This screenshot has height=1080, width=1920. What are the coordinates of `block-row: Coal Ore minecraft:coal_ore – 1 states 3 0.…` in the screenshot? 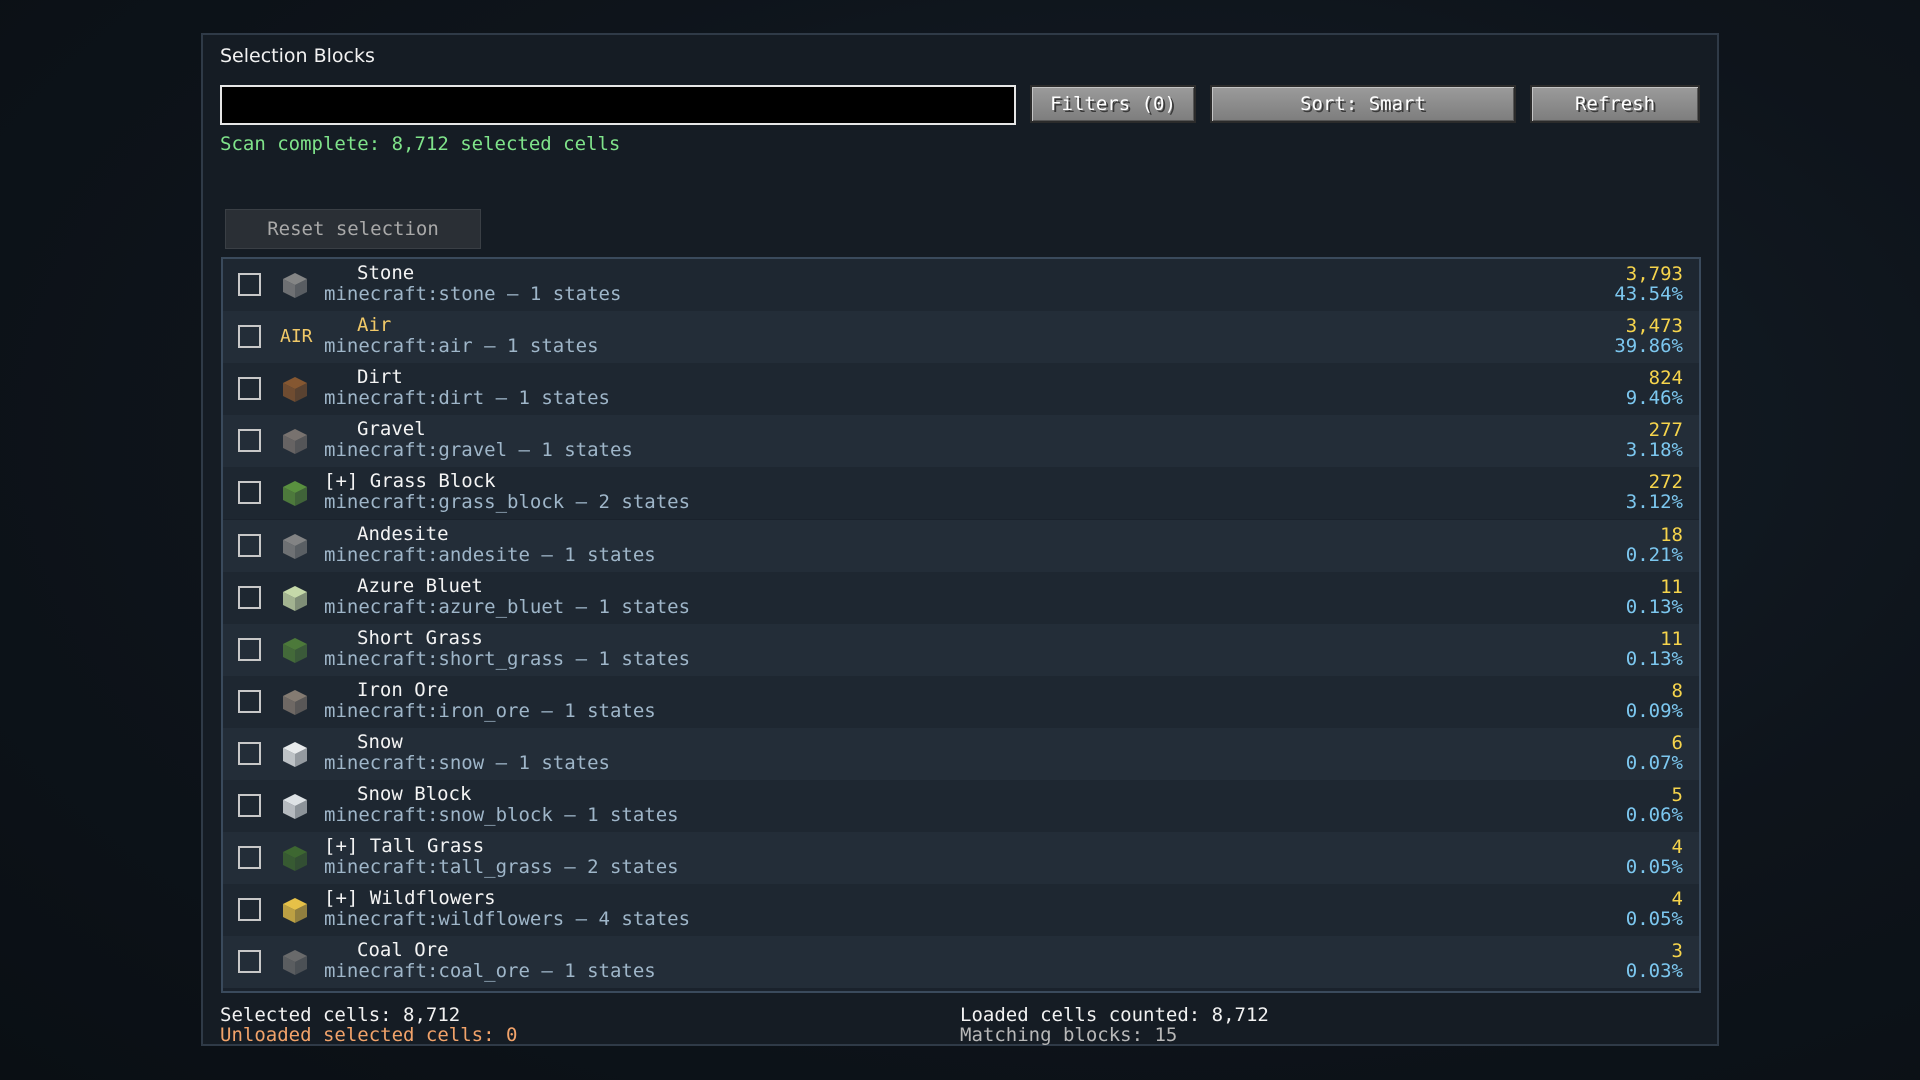 It's located at (961, 962).